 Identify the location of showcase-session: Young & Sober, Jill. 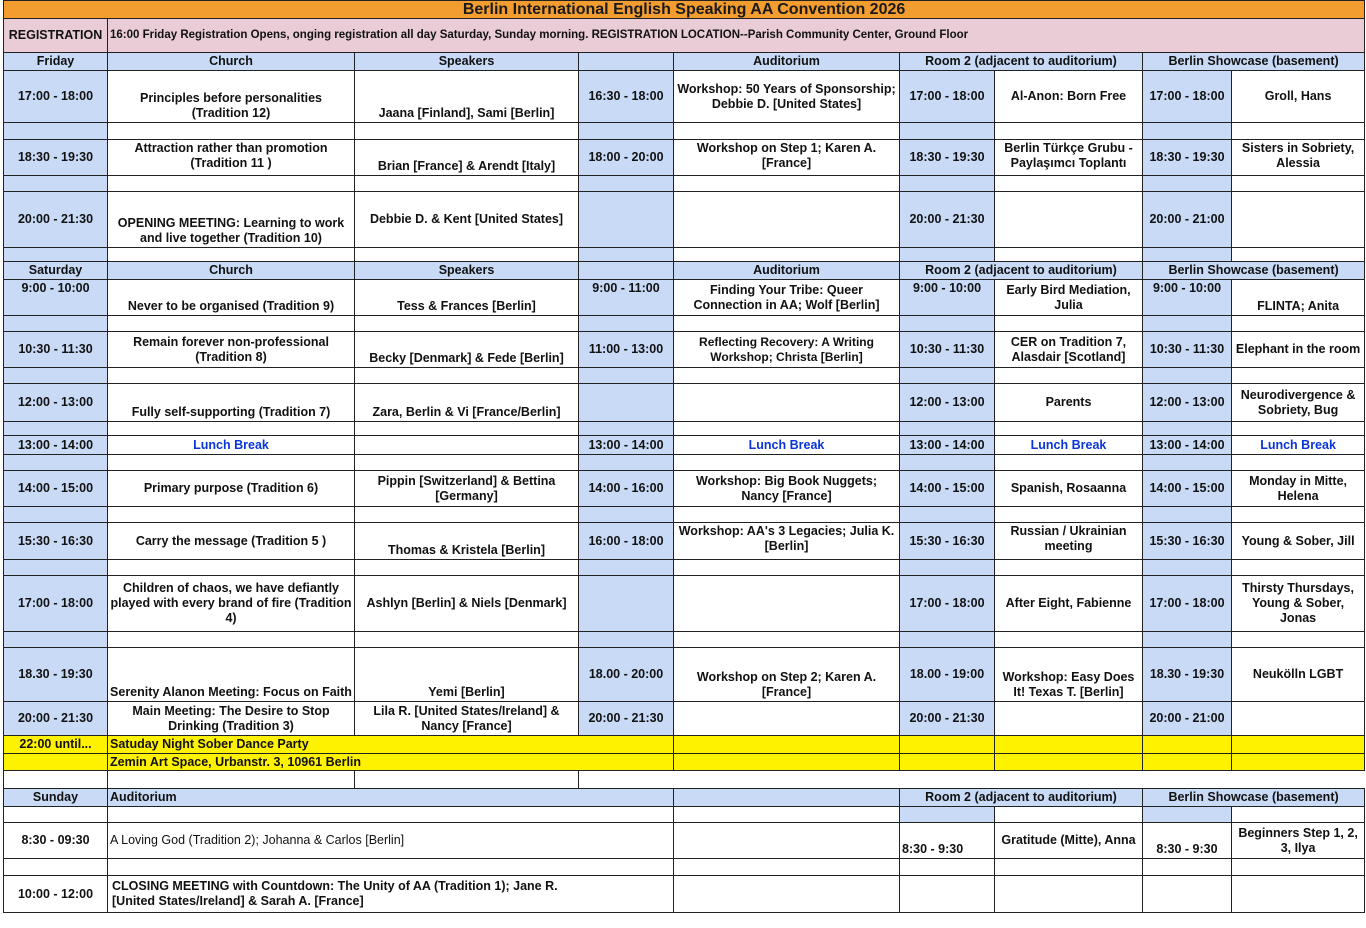
(1298, 541).